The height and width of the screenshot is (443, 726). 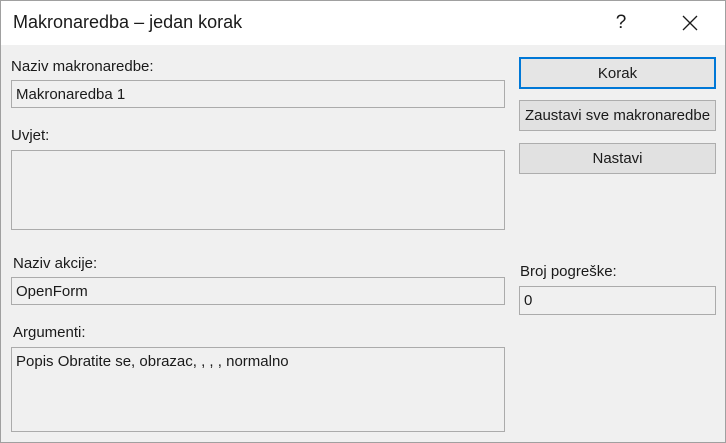 What do you see at coordinates (617, 73) in the screenshot?
I see `step-button: Korak` at bounding box center [617, 73].